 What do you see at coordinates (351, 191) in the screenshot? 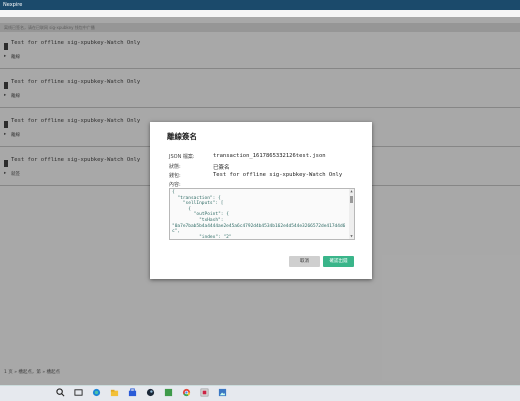
I see `scroll-up-icon: ▲` at bounding box center [351, 191].